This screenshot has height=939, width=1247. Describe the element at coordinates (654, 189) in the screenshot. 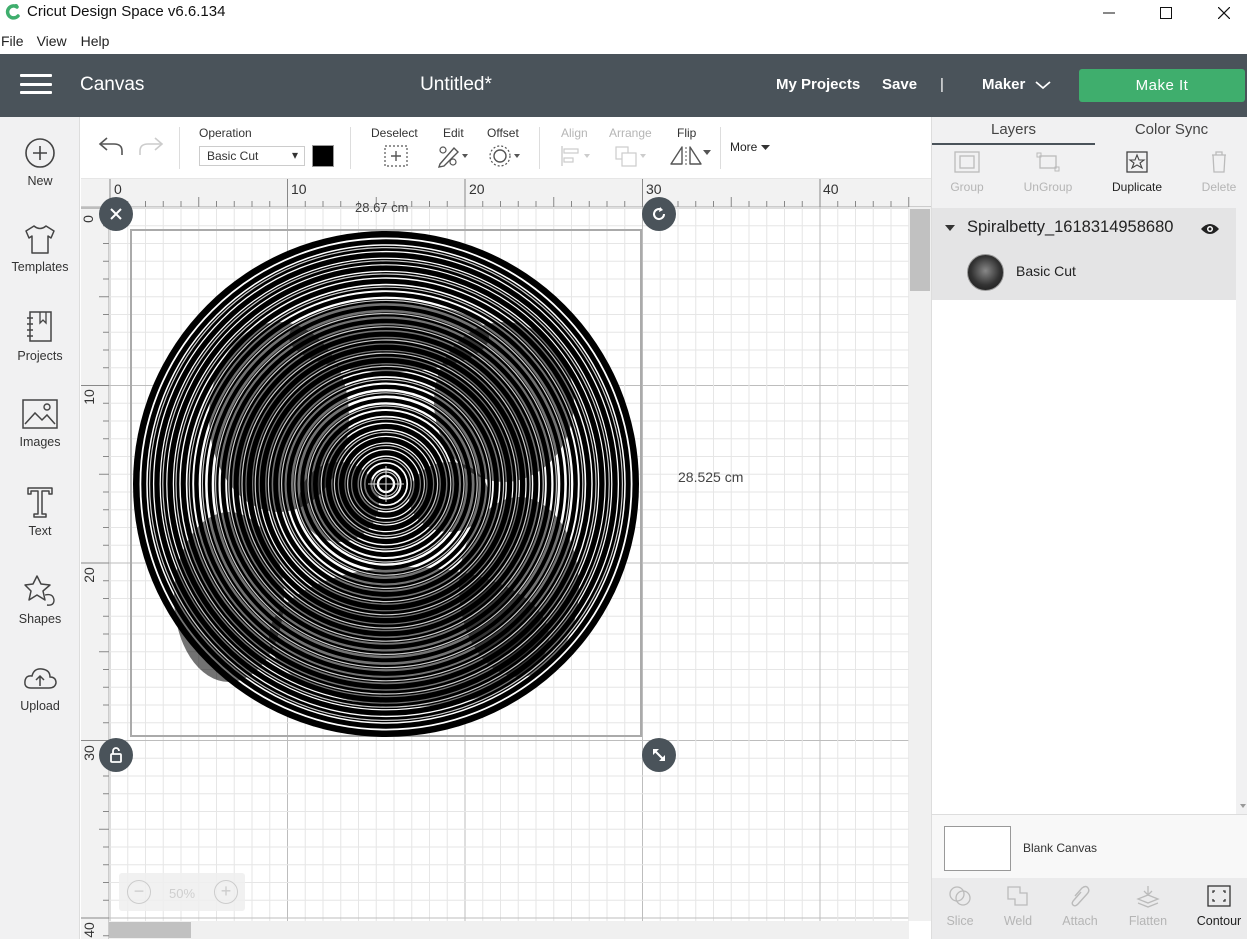

I see `ruler-top-label: 30` at that location.